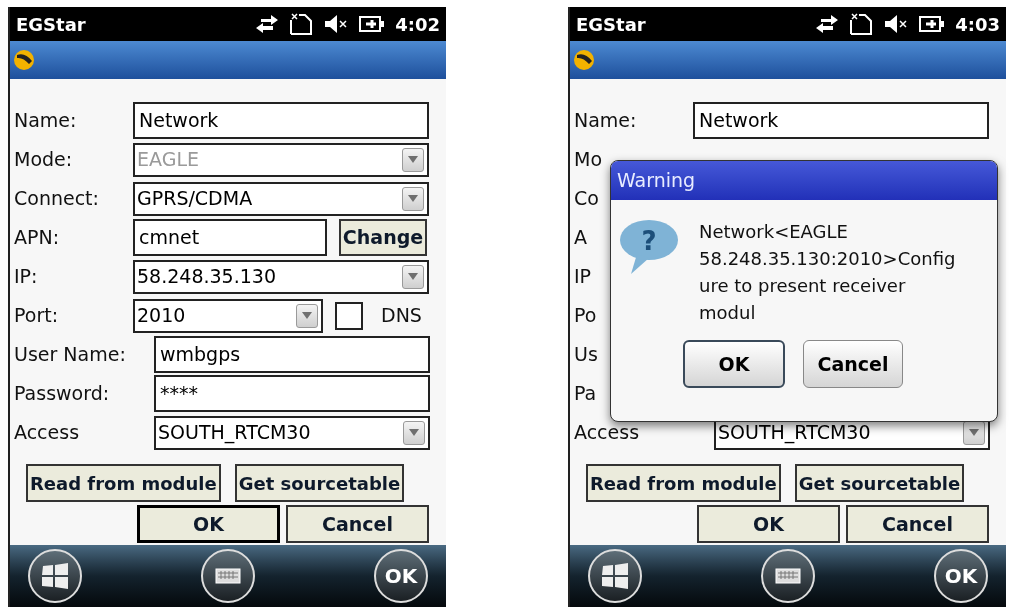 The image size is (1020, 609). I want to click on checkbox-label: DNS, so click(401, 316).